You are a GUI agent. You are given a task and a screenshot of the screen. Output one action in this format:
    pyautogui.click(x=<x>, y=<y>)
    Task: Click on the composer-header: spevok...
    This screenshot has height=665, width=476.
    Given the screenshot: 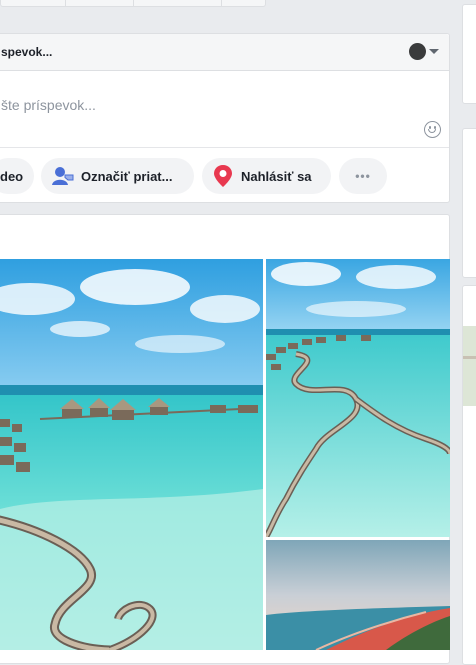 What is the action you would take?
    pyautogui.click(x=224, y=52)
    